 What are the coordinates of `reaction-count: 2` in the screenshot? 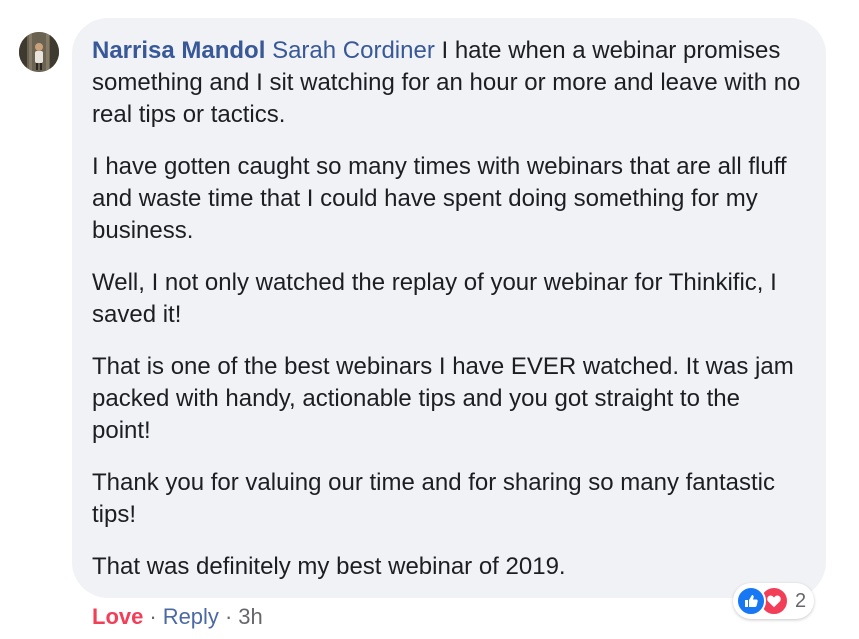 It's located at (801, 600).